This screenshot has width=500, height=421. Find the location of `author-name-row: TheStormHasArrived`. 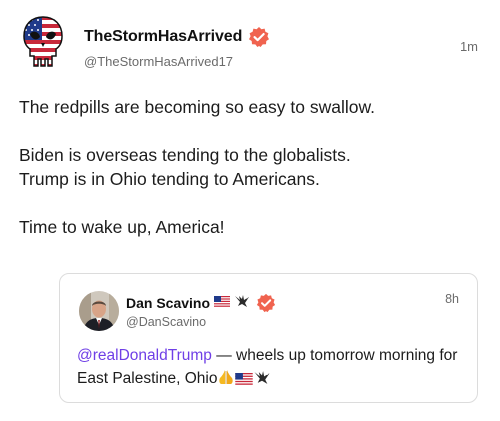

author-name-row: TheStormHasArrived is located at coordinates (177, 37).